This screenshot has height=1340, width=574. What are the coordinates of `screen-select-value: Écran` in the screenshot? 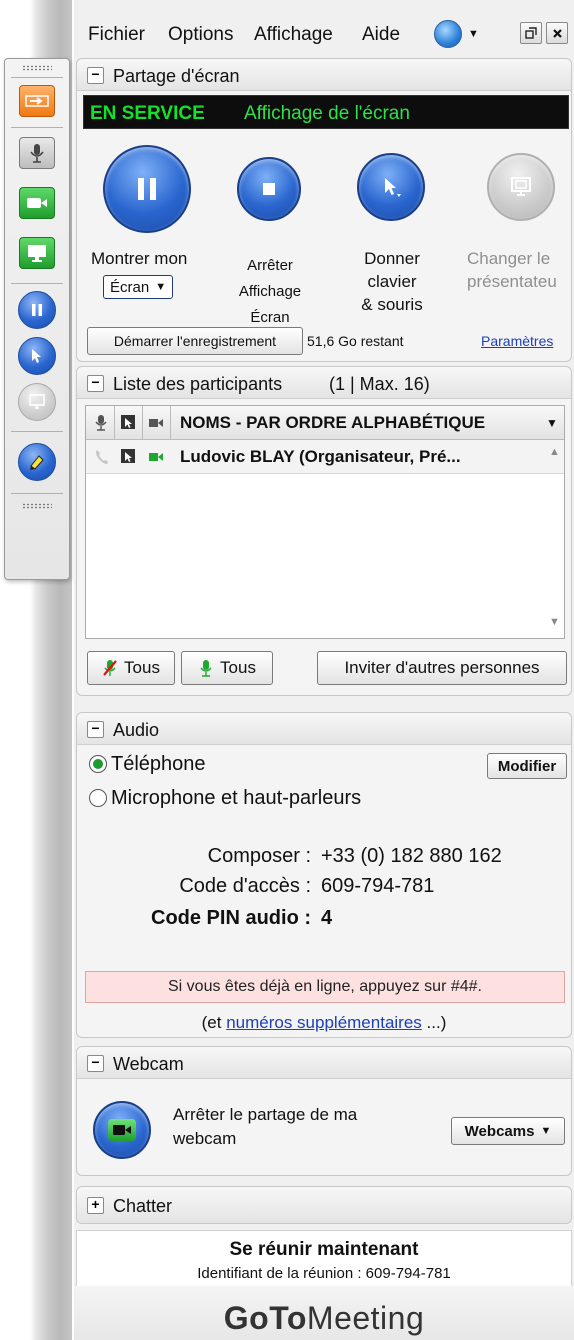 It's located at (130, 287).